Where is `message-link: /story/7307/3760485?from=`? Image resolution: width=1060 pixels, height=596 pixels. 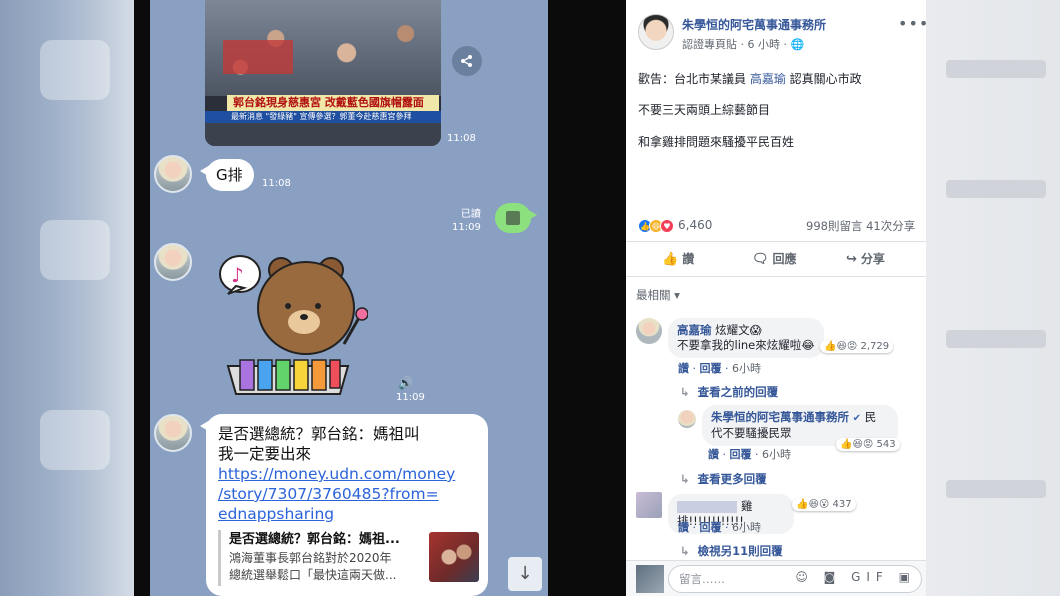
message-link: /story/7307/3760485?from= is located at coordinates (347, 494).